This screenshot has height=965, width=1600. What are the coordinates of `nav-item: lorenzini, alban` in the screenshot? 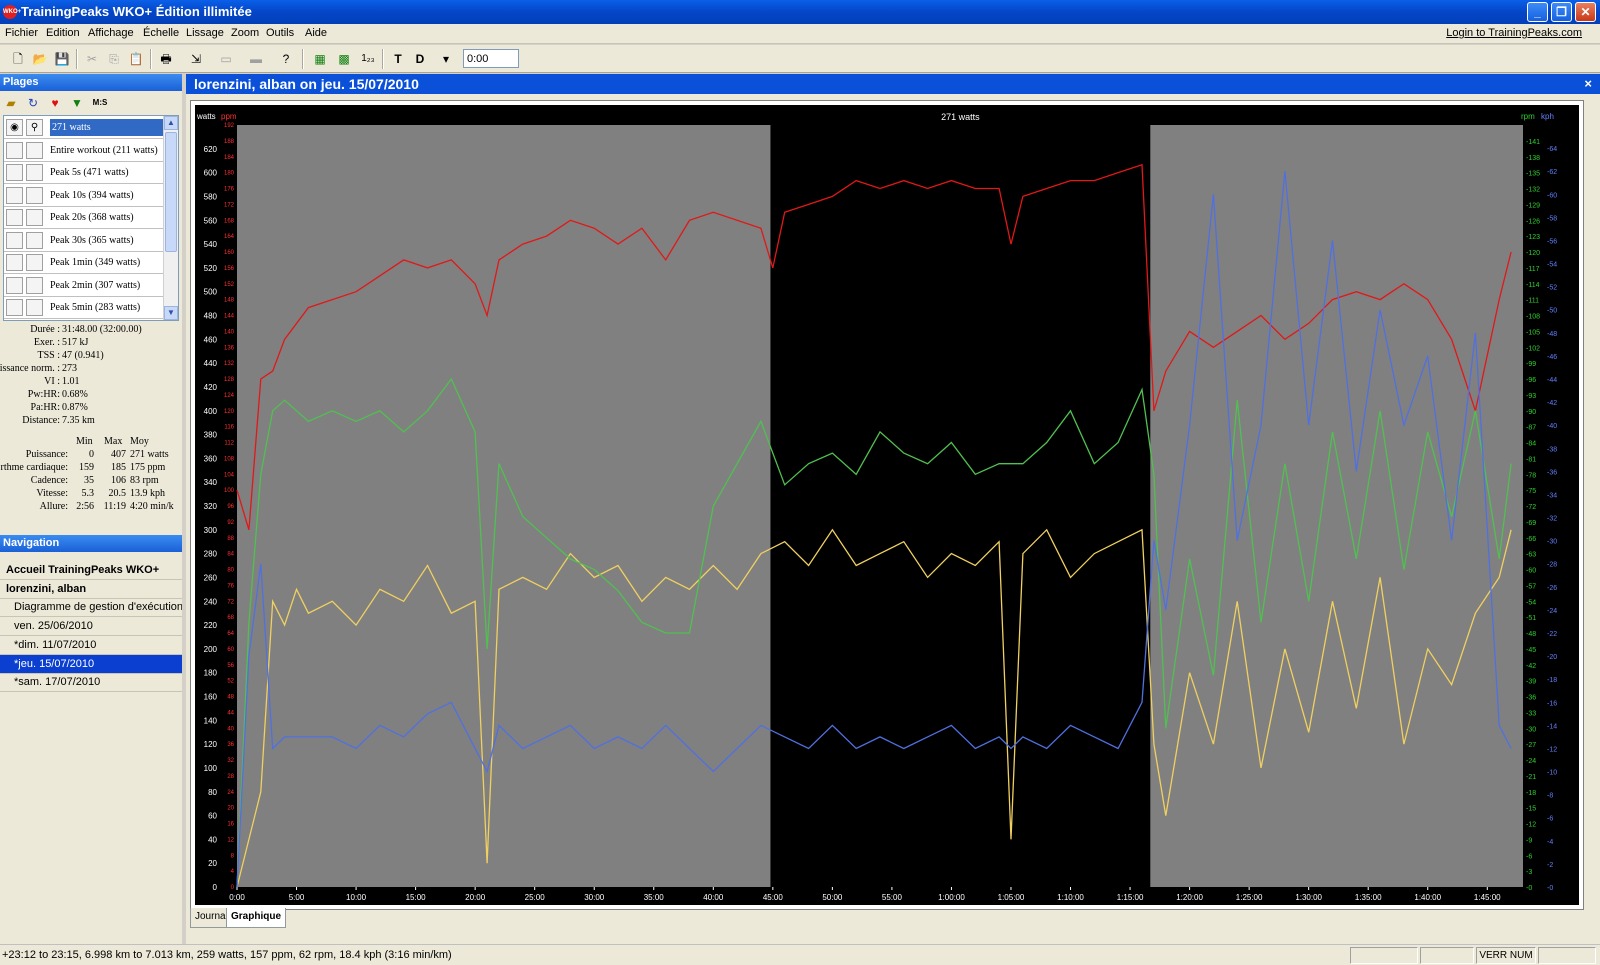 It's located at (91, 589).